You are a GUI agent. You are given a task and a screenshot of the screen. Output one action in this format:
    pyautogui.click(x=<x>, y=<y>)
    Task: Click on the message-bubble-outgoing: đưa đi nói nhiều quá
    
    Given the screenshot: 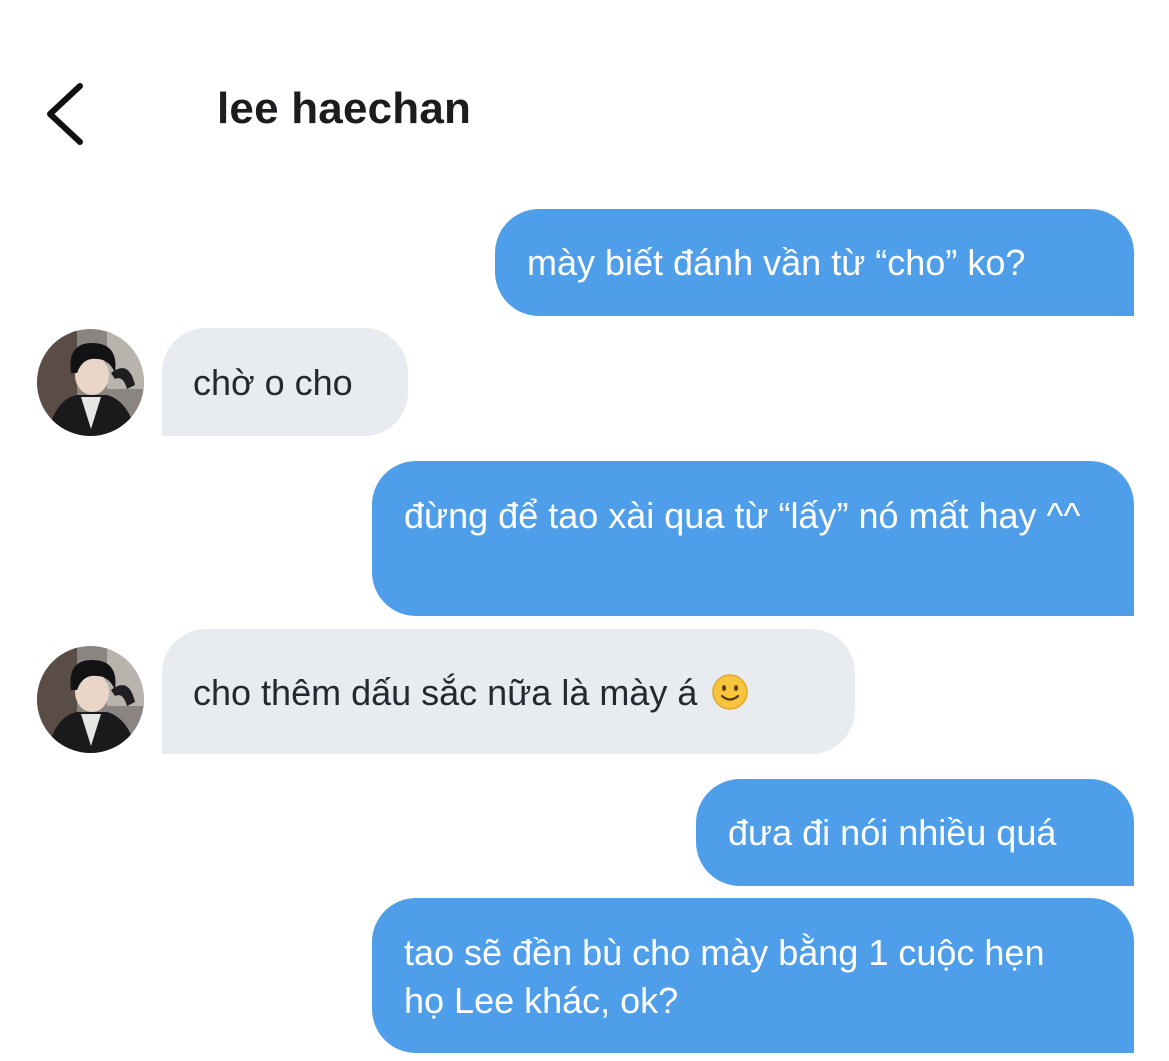 What is the action you would take?
    pyautogui.click(x=915, y=832)
    